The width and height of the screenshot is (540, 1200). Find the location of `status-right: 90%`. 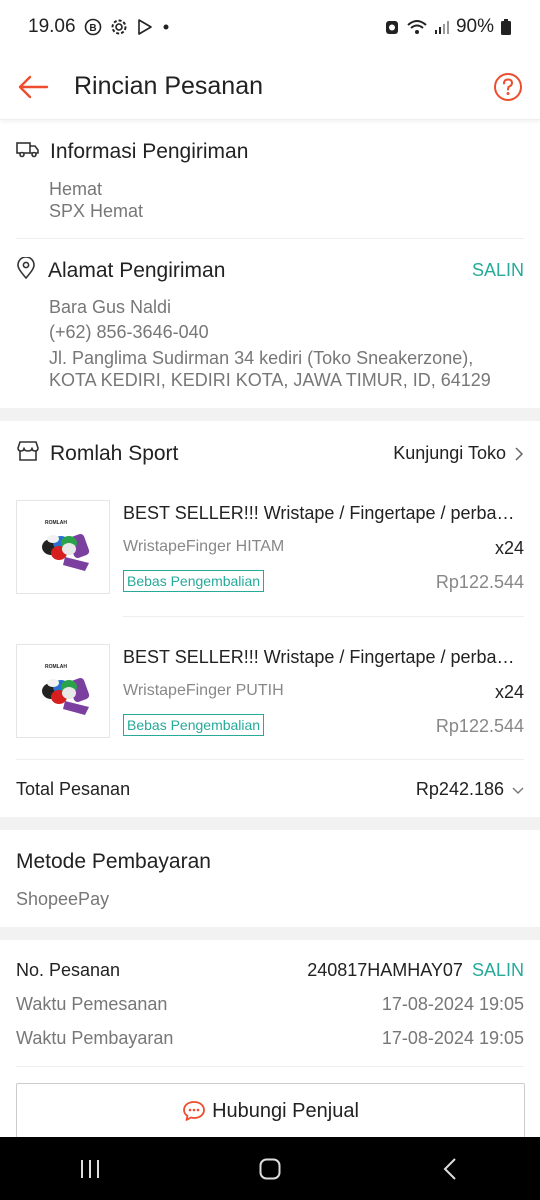

status-right: 90% is located at coordinates (448, 27).